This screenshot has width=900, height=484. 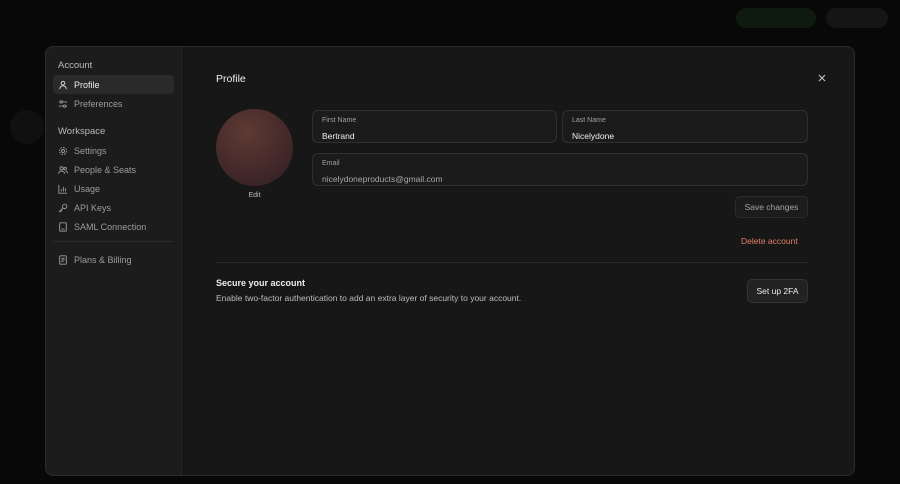 What do you see at coordinates (254, 147) in the screenshot?
I see `avatar` at bounding box center [254, 147].